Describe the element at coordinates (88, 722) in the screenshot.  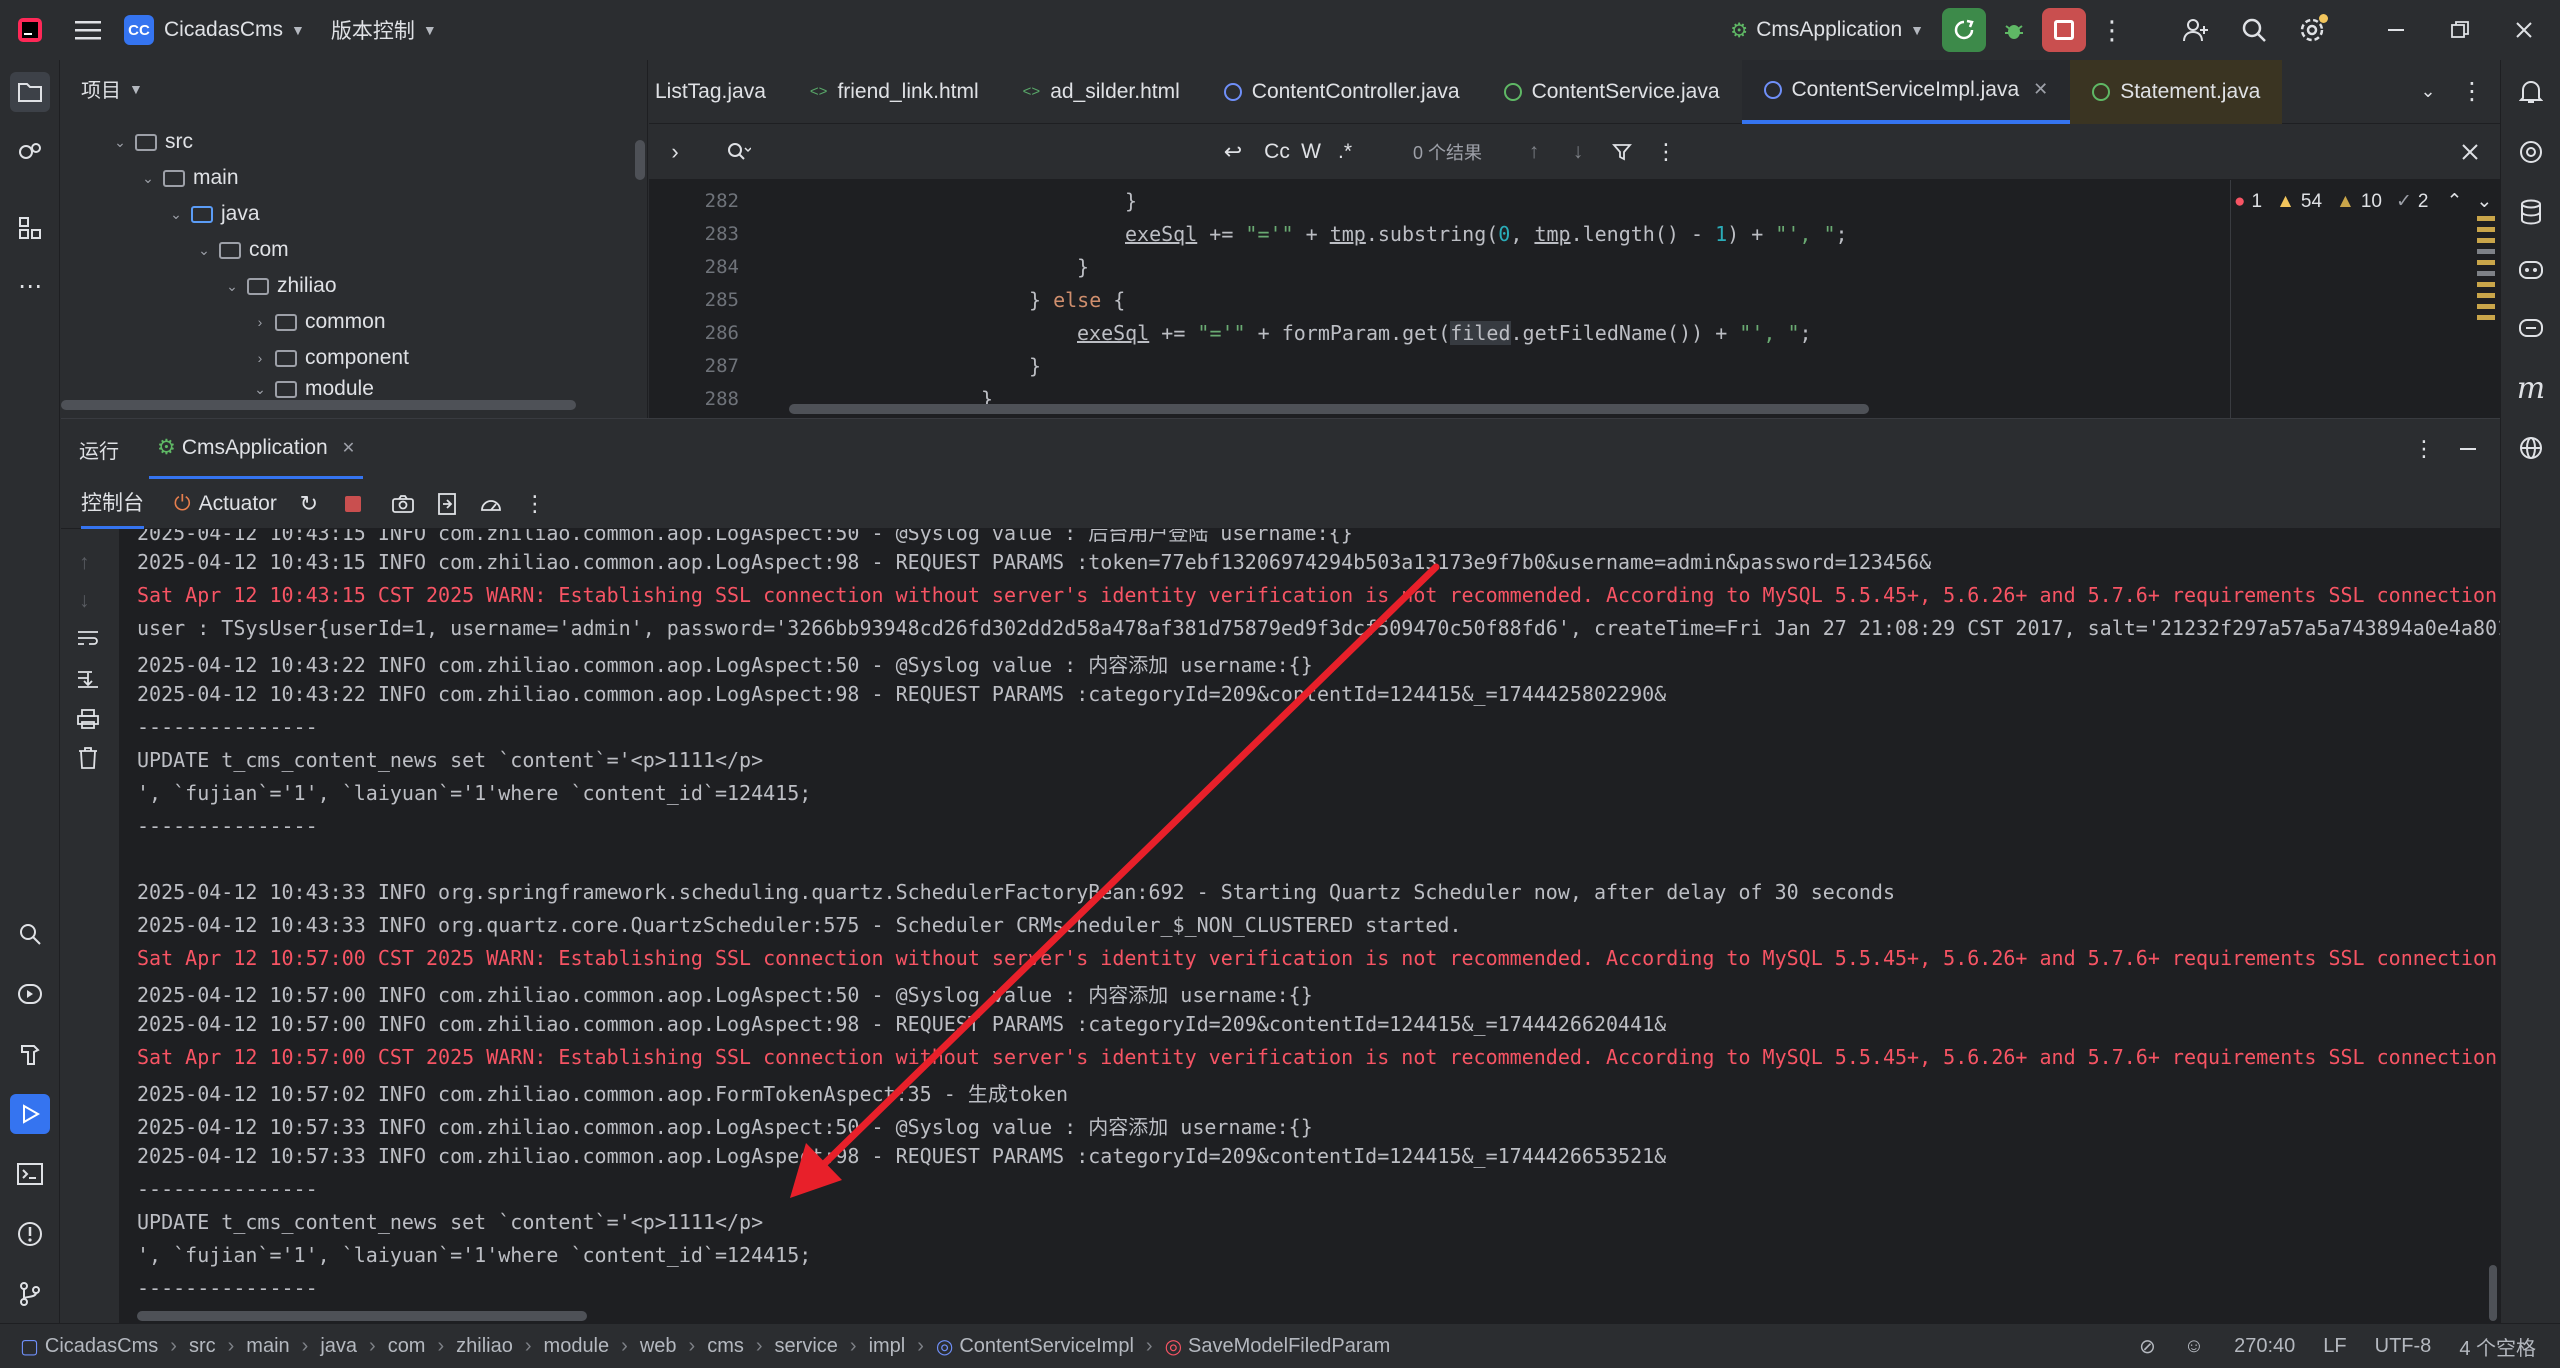
I see `print-icon` at that location.